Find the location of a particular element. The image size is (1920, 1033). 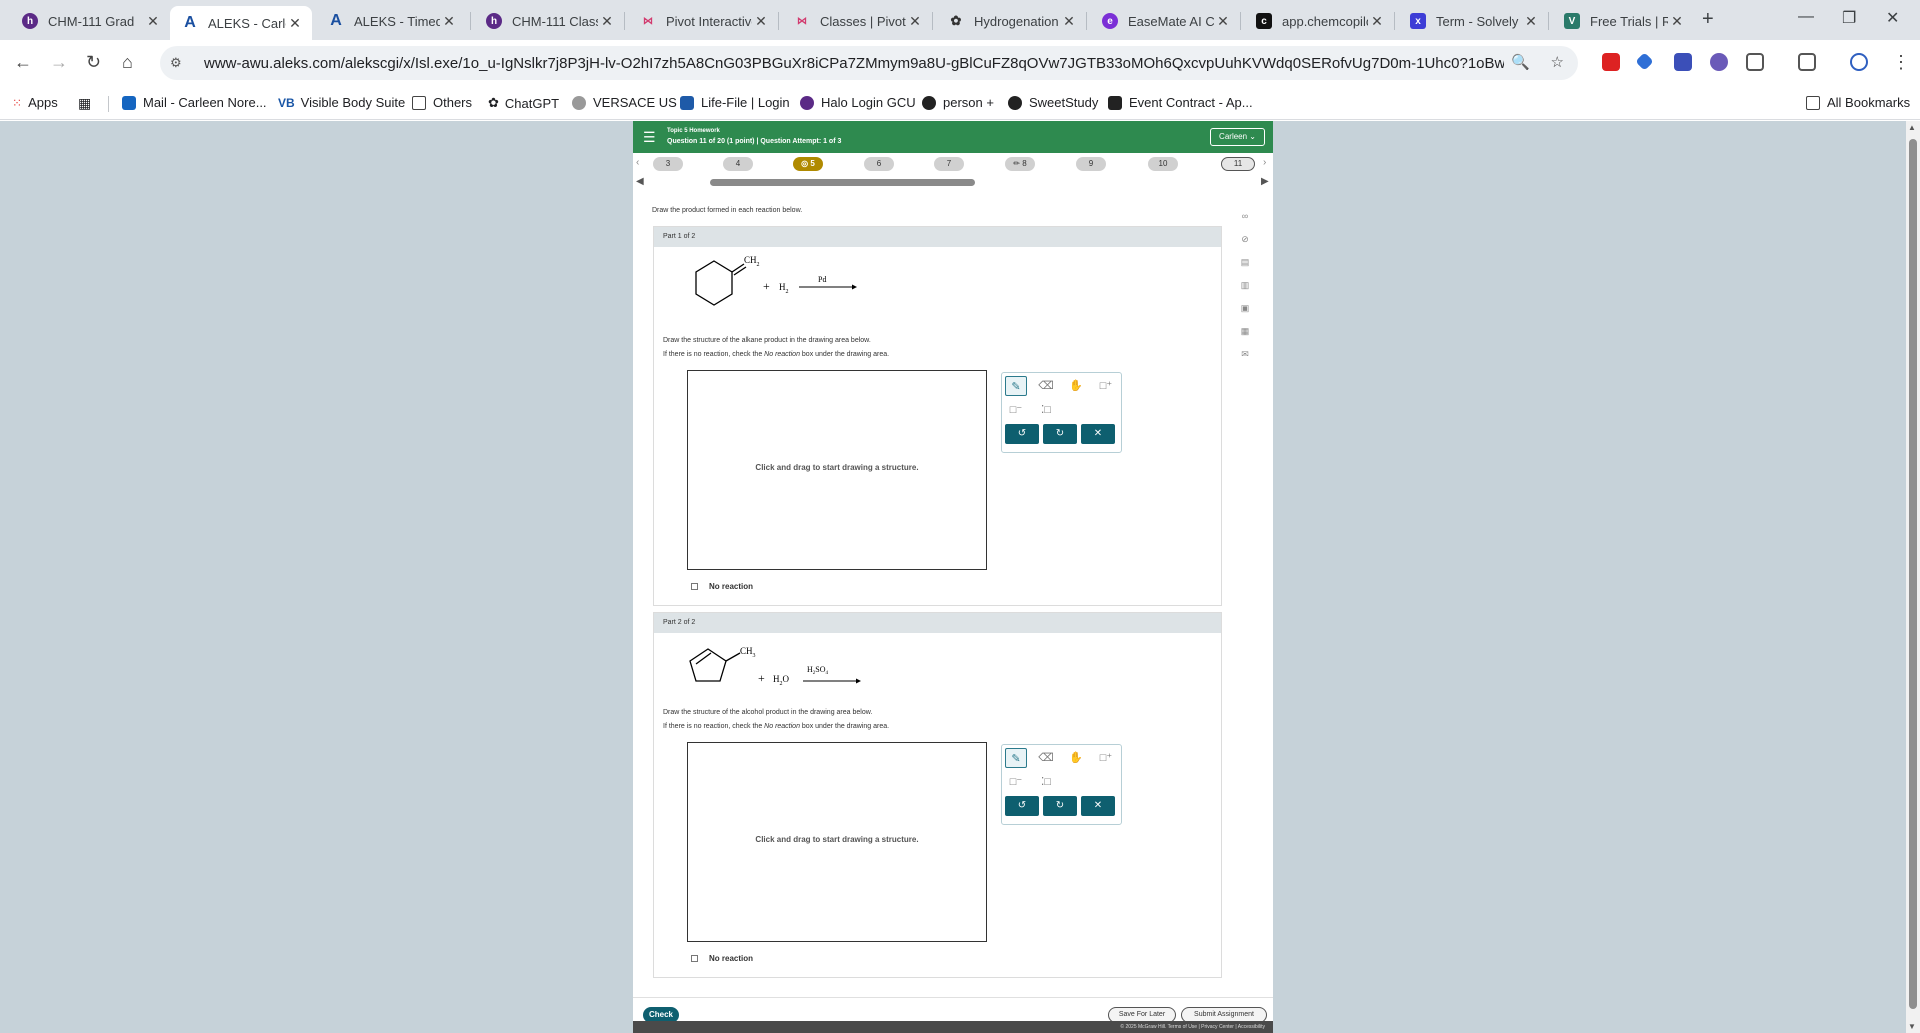

tab-chm111-grad: h CHM-111 Grad ✕ is located at coordinates (90, 21).